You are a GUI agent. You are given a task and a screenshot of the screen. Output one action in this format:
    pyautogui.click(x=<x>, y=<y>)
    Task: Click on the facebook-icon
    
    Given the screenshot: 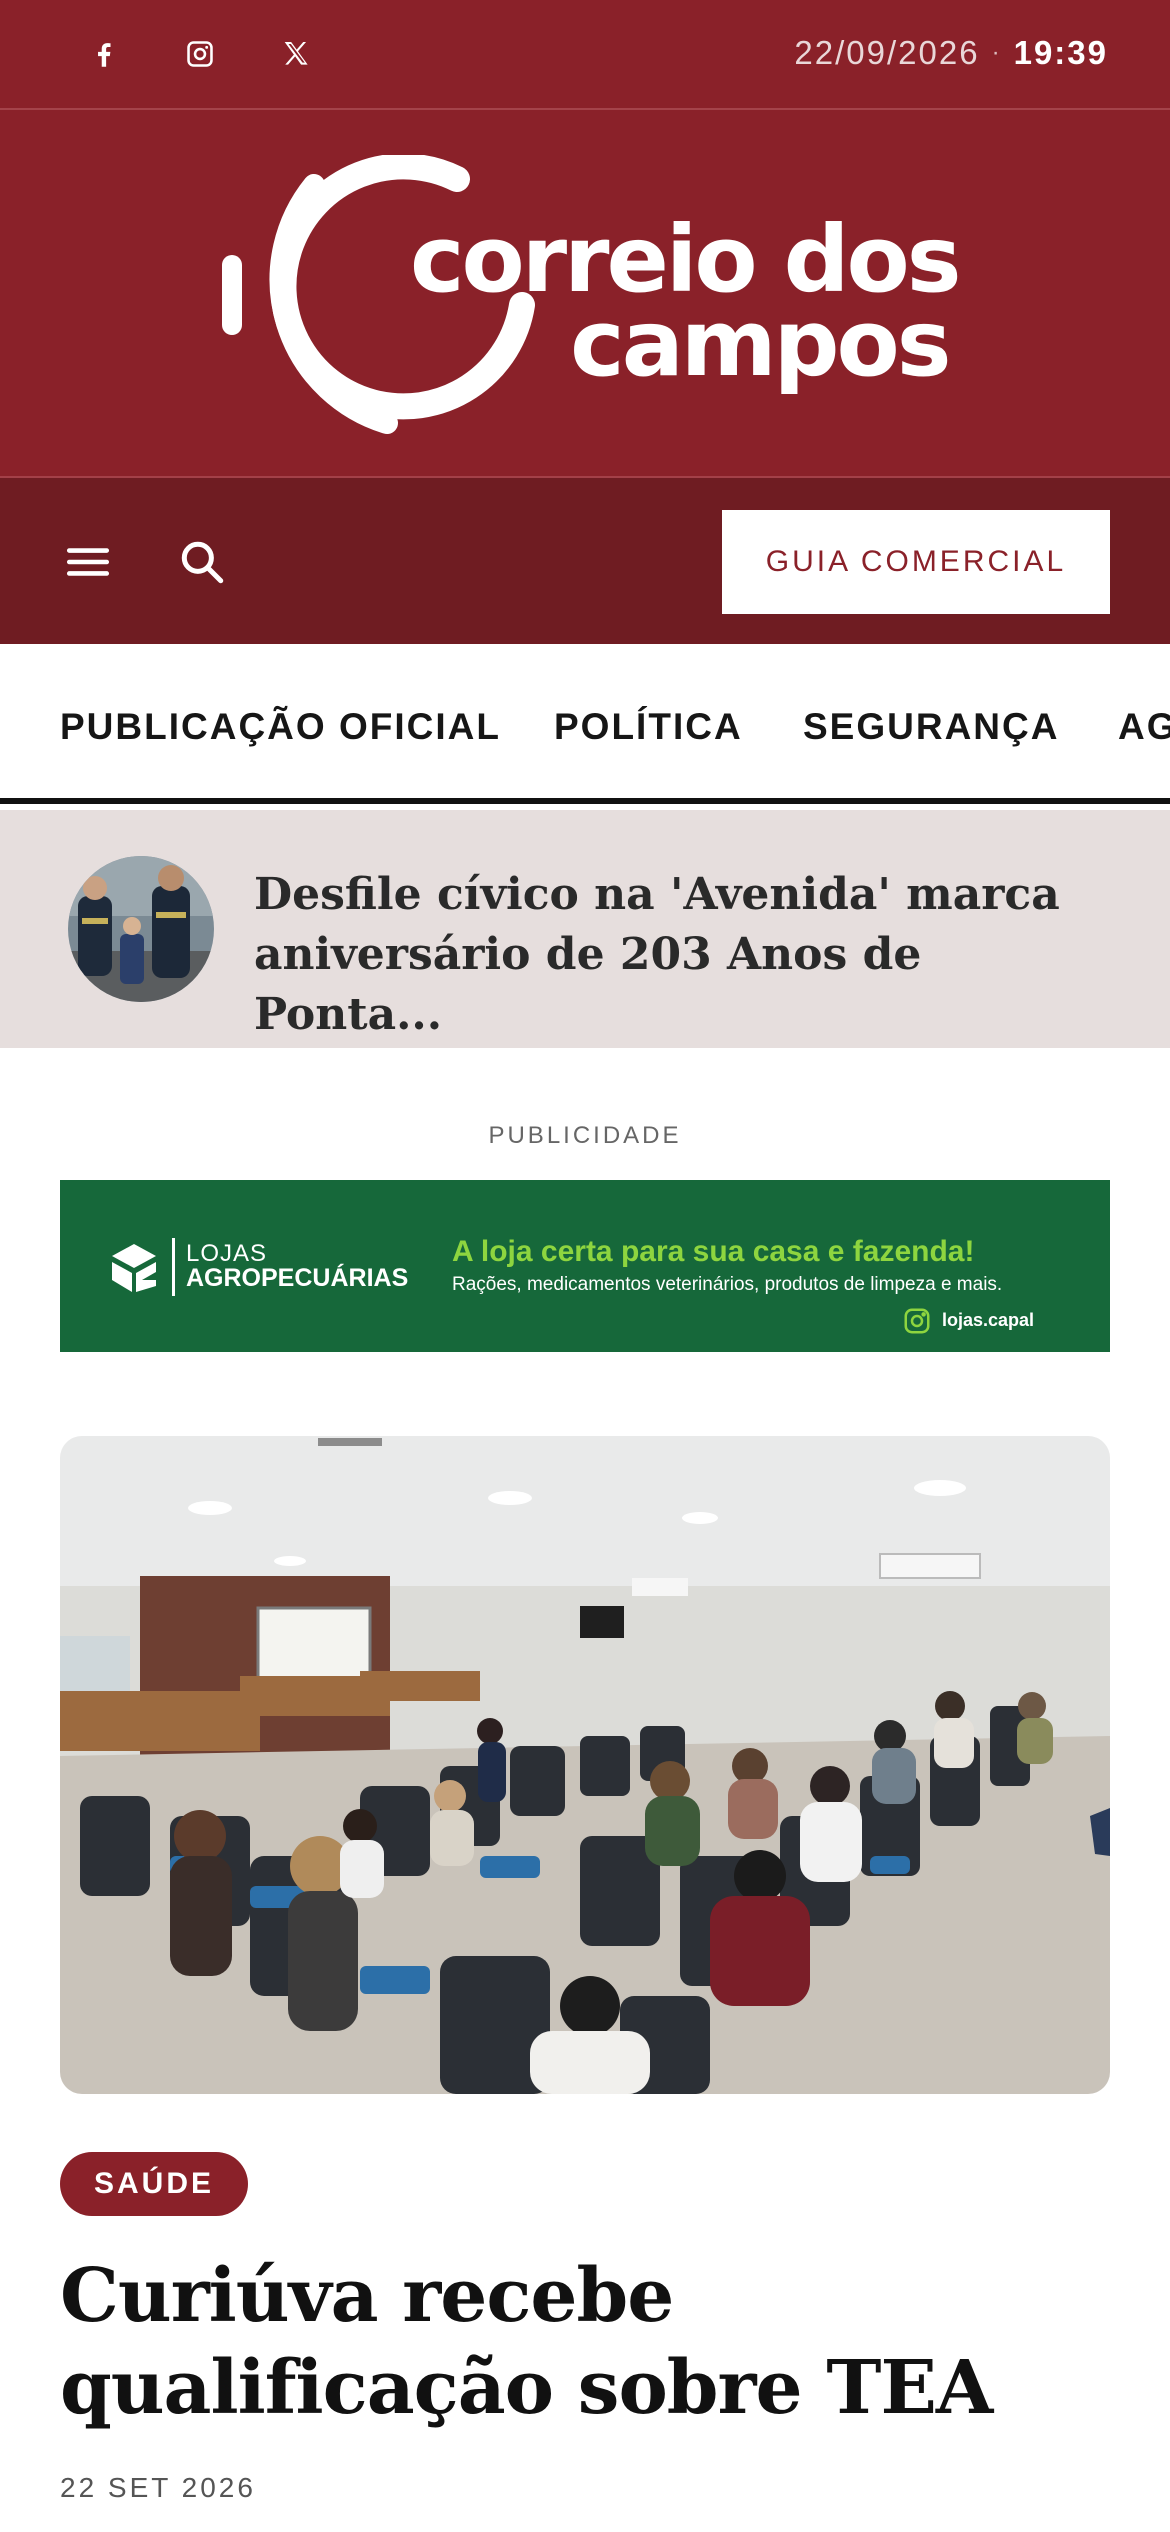 What is the action you would take?
    pyautogui.click(x=104, y=54)
    